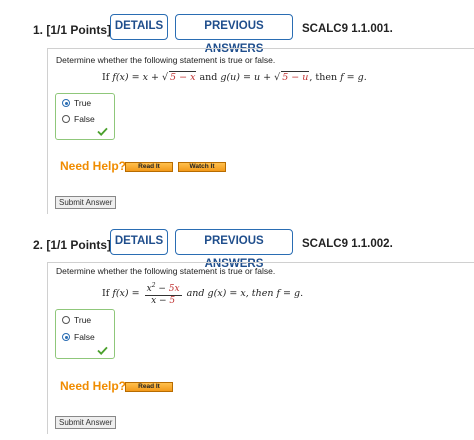 The height and width of the screenshot is (440, 474). Describe the element at coordinates (347, 29) in the screenshot. I see `question-id: SCALC9 1.1.001.` at that location.